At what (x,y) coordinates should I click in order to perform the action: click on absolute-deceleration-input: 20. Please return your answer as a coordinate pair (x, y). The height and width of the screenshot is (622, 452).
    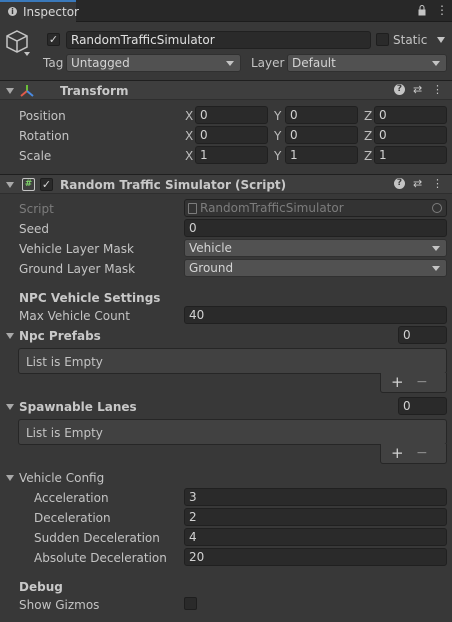
    Looking at the image, I should click on (315, 557).